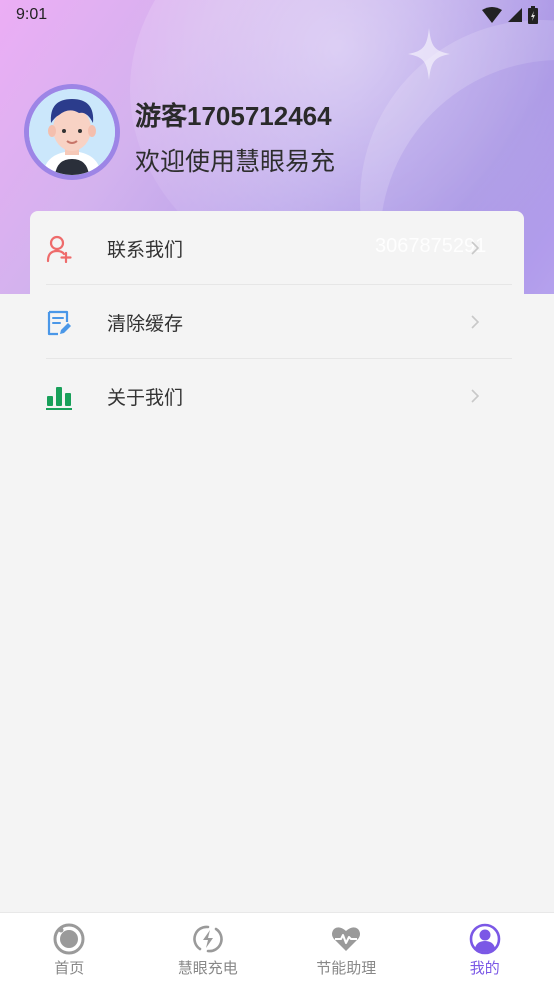  I want to click on sparkle-icon, so click(429, 54).